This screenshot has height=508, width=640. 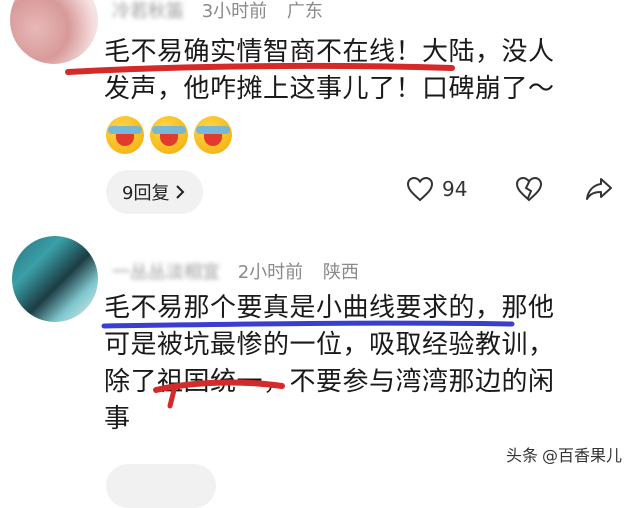 What do you see at coordinates (581, 455) in the screenshot?
I see `watermark-handle: @百香果儿` at bounding box center [581, 455].